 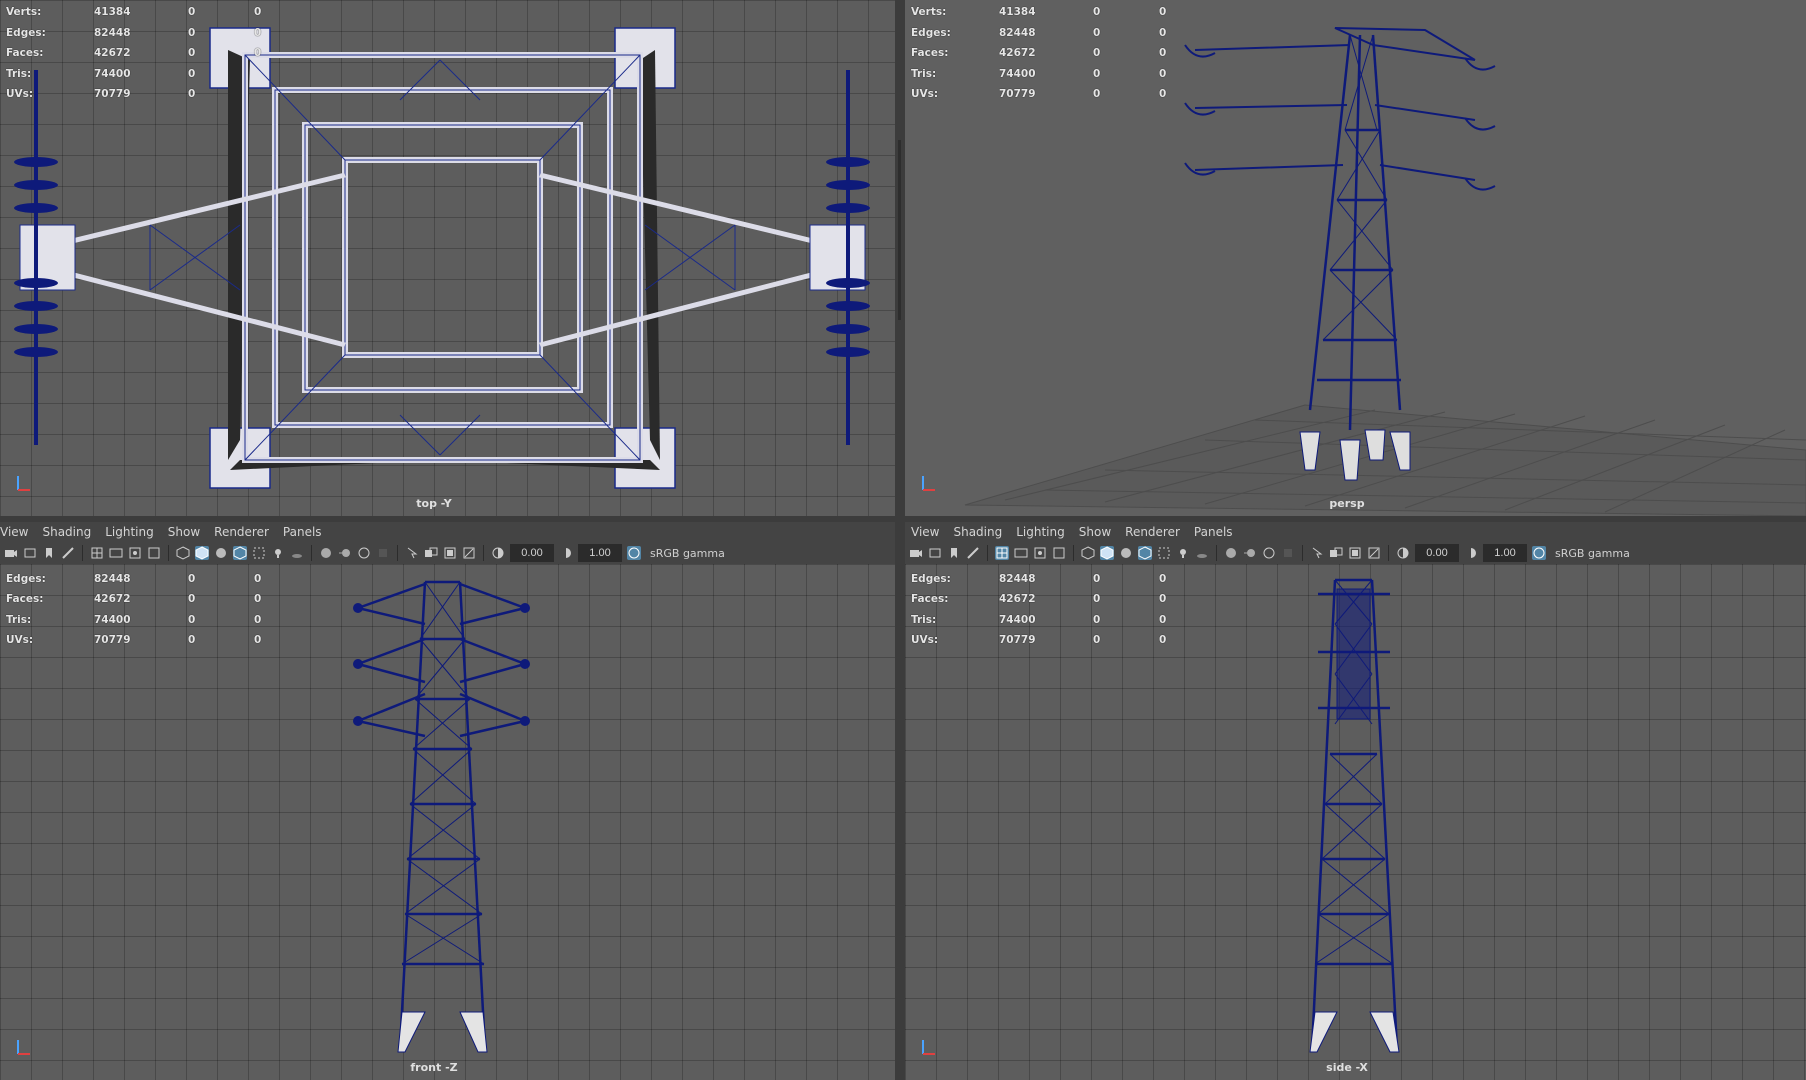 What do you see at coordinates (112, 619) in the screenshot?
I see `hud-count: 74400` at bounding box center [112, 619].